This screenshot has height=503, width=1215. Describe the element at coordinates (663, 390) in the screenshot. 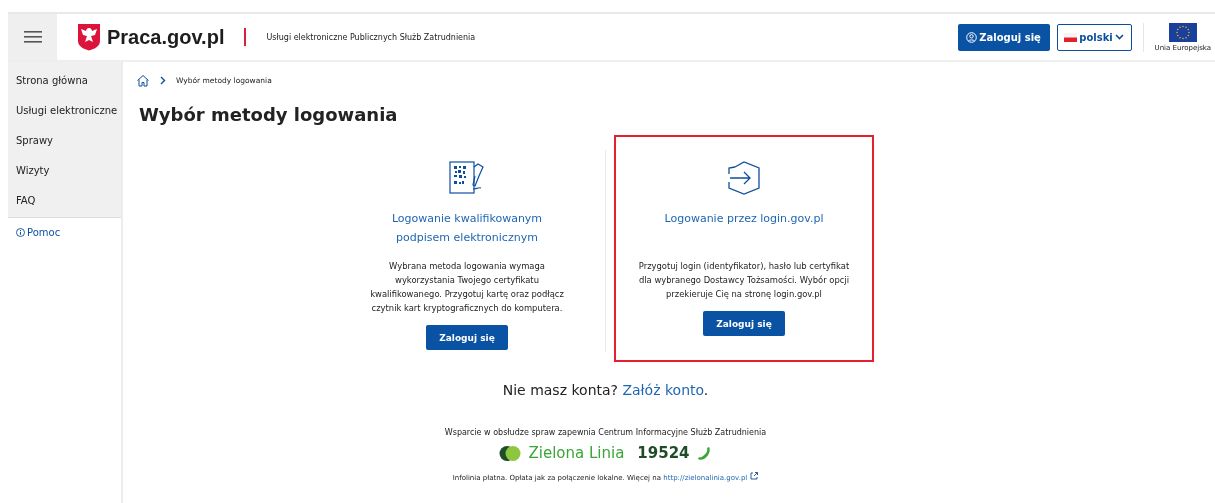

I see `register-link: Załóż konto` at that location.